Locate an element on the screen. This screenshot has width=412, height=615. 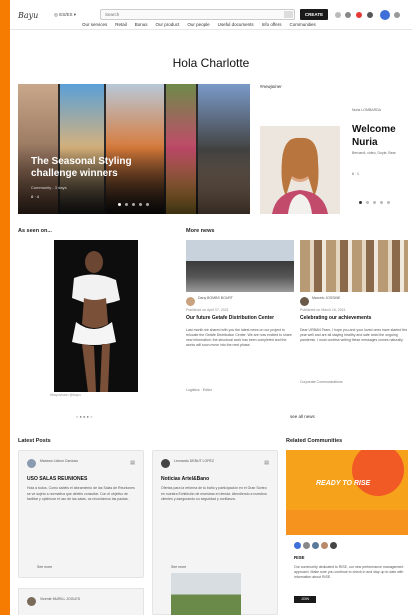
logo: Bayu is located at coordinates (28, 15).